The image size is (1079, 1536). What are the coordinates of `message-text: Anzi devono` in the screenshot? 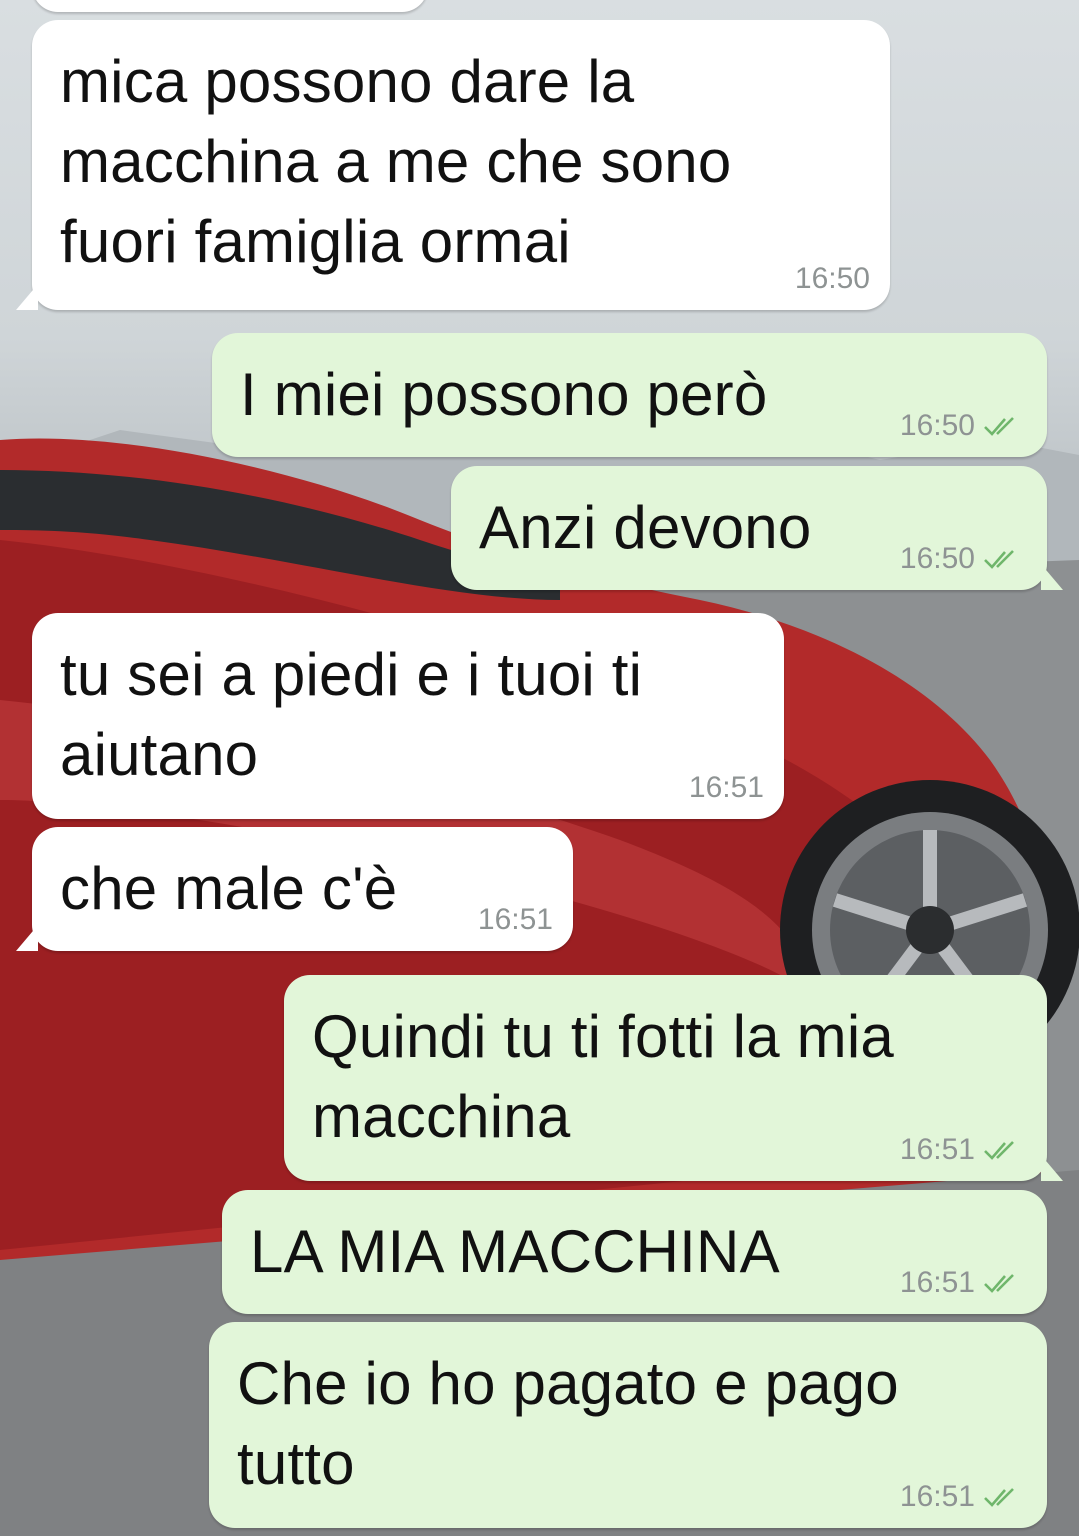 It's located at (645, 527).